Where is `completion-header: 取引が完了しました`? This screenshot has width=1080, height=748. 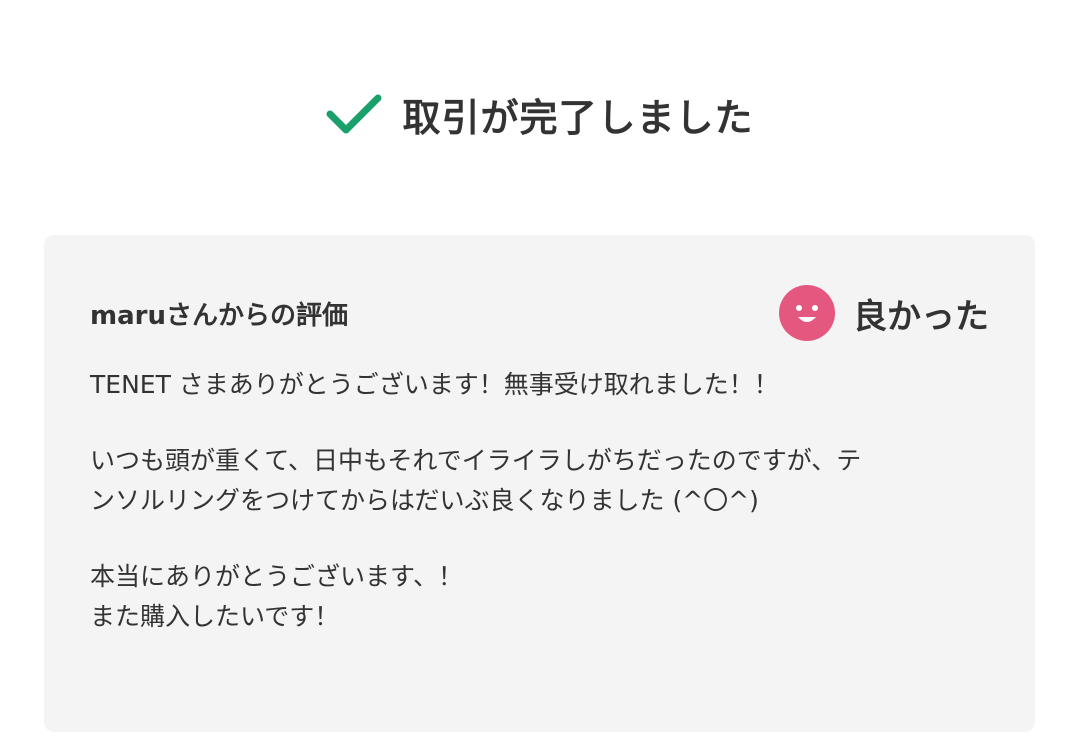 completion-header: 取引が完了しました is located at coordinates (540, 114).